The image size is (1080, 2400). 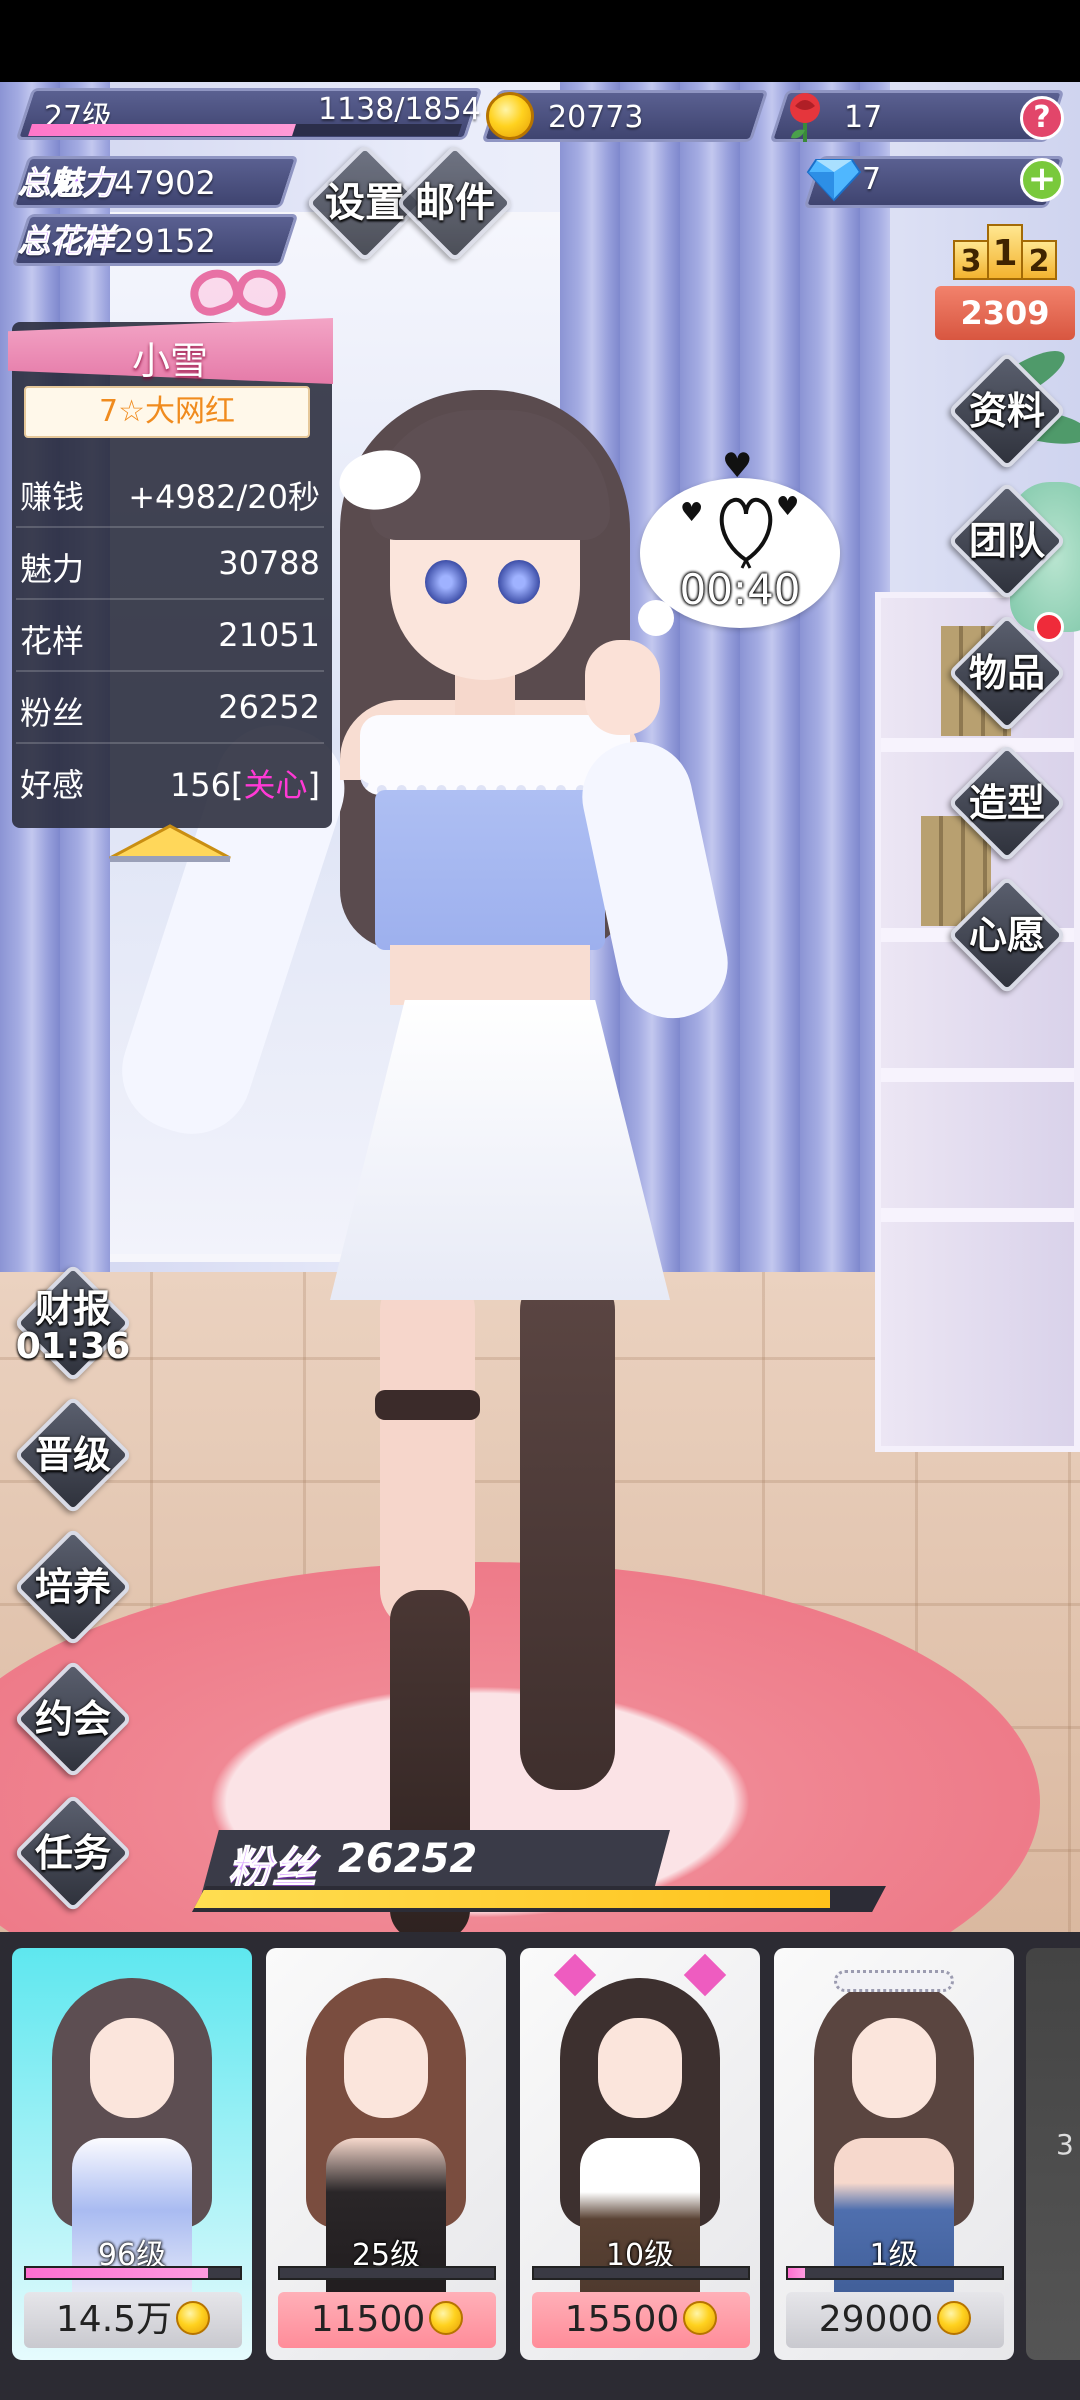 I want to click on xp-bar, so click(x=245, y=130).